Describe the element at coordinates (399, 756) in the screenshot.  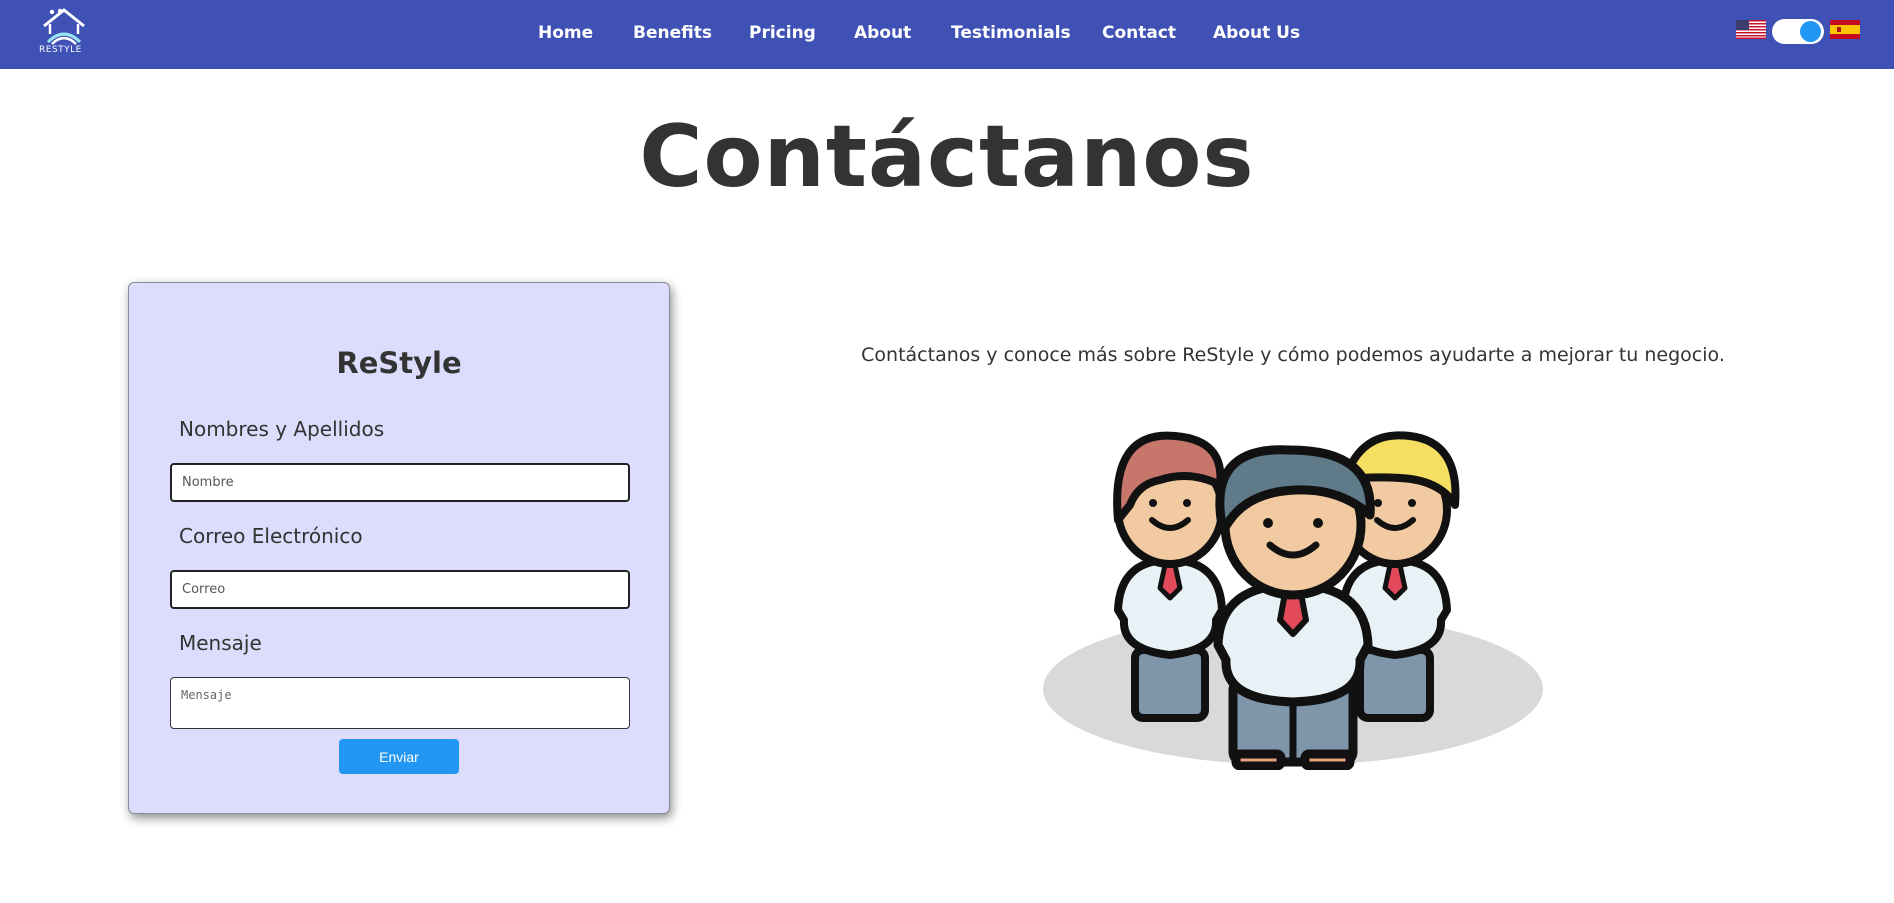
I see `submit-button: Enviar` at that location.